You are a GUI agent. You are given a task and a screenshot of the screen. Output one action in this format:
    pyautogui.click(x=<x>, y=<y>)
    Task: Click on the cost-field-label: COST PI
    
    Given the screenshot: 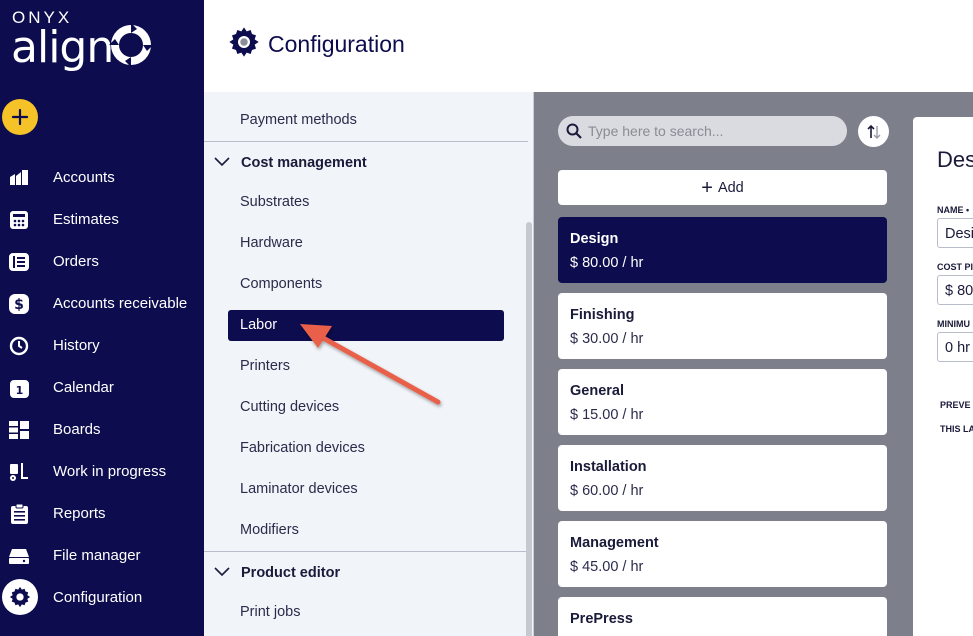 What is the action you would take?
    pyautogui.click(x=955, y=267)
    